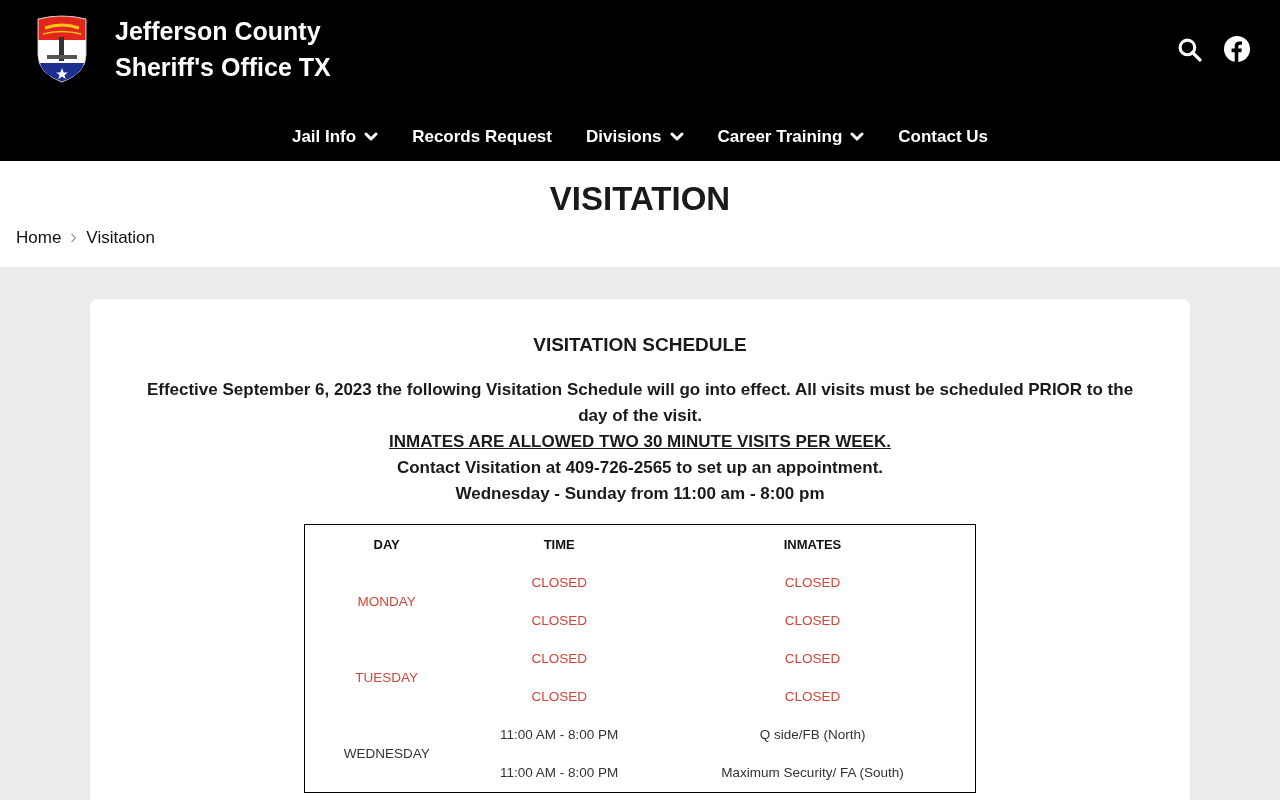 This screenshot has height=800, width=1280. Describe the element at coordinates (335, 136) in the screenshot. I see `nav-link: Jail Info` at that location.